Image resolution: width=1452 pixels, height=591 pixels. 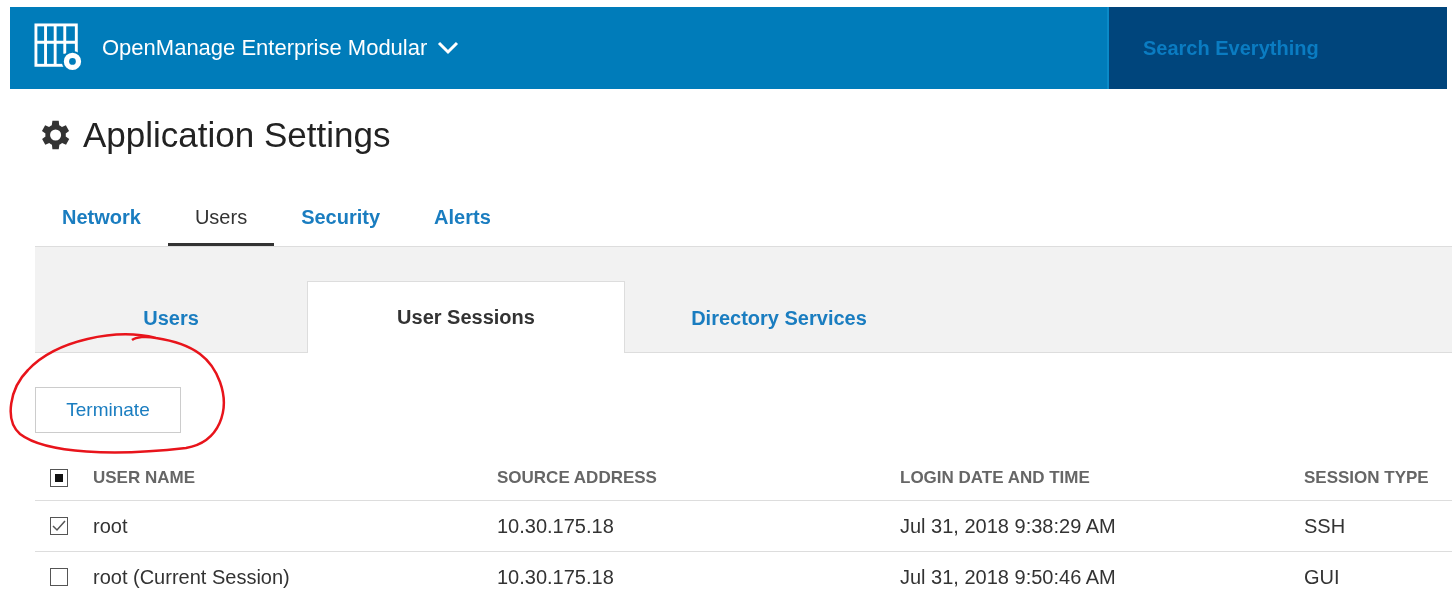 I want to click on product-menu: OpenManage Enterprise Modular, so click(x=281, y=48).